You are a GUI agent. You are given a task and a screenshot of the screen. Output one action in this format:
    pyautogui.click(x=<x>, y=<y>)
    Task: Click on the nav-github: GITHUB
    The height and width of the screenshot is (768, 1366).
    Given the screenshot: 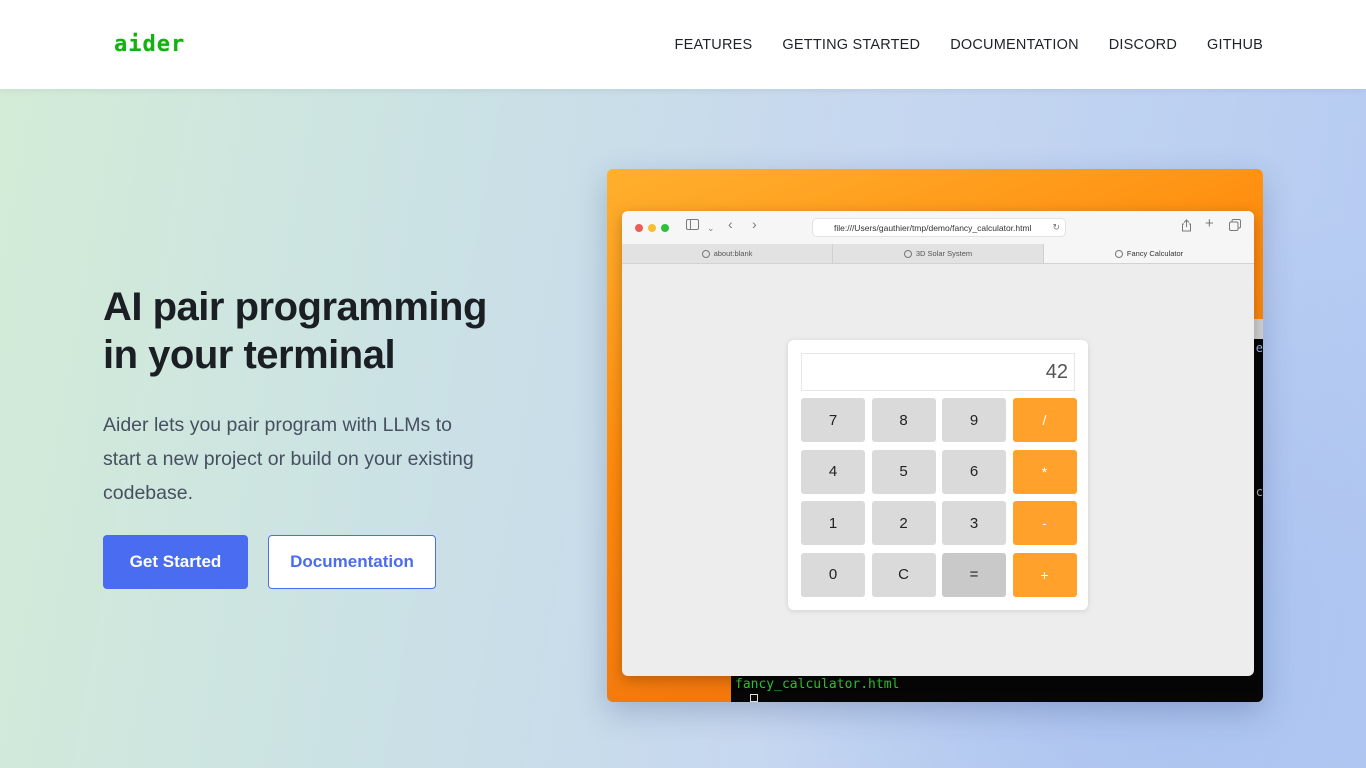 What is the action you would take?
    pyautogui.click(x=1235, y=45)
    